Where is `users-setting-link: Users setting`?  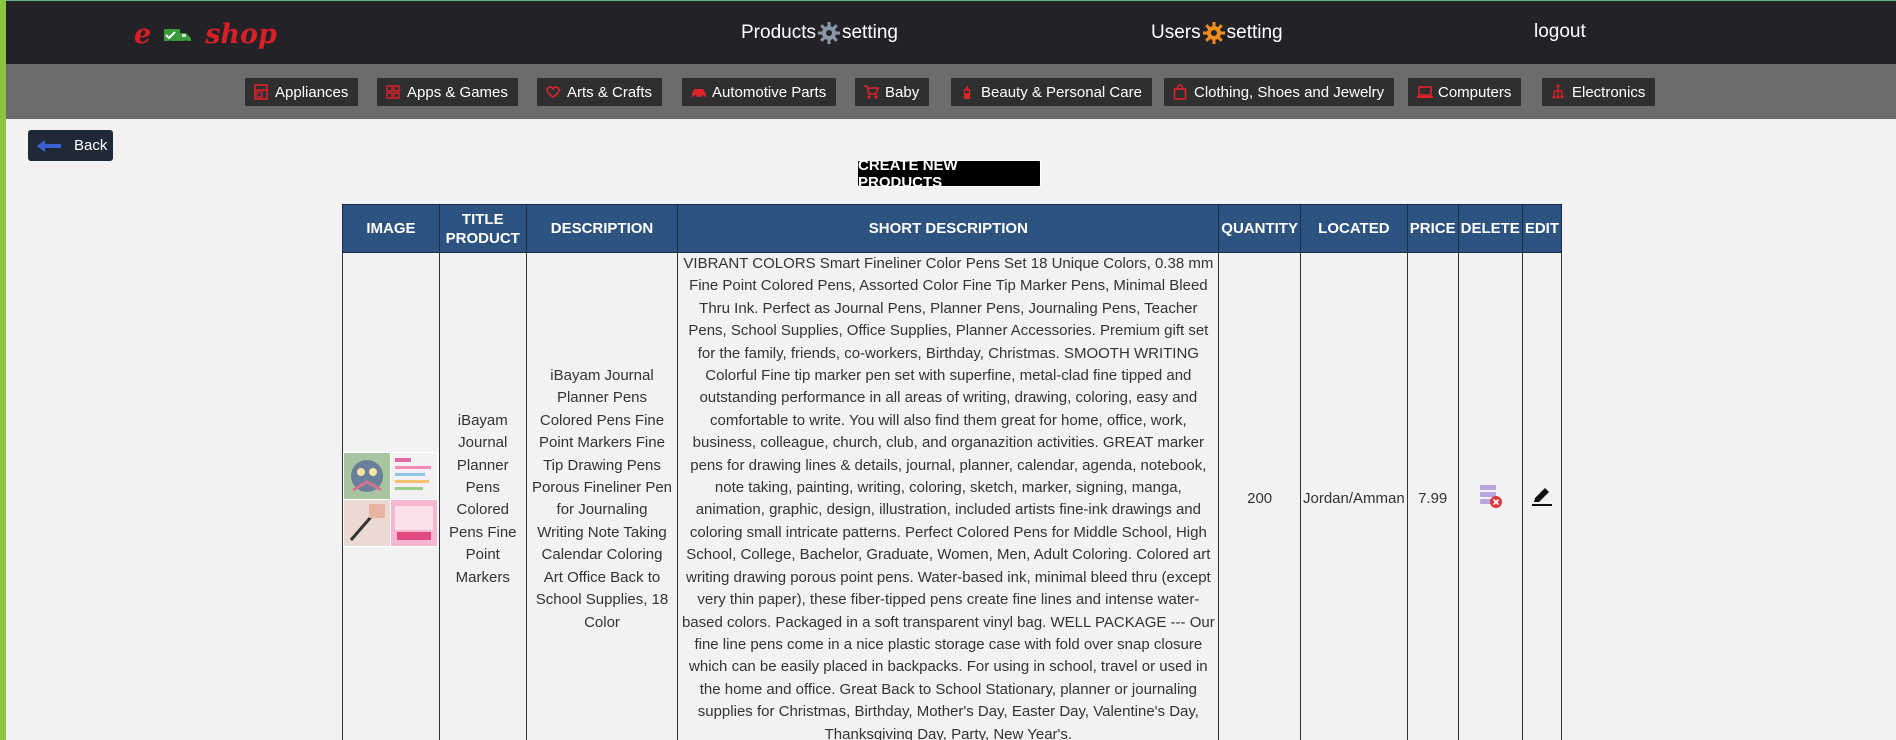
users-setting-link: Users setting is located at coordinates (1217, 33).